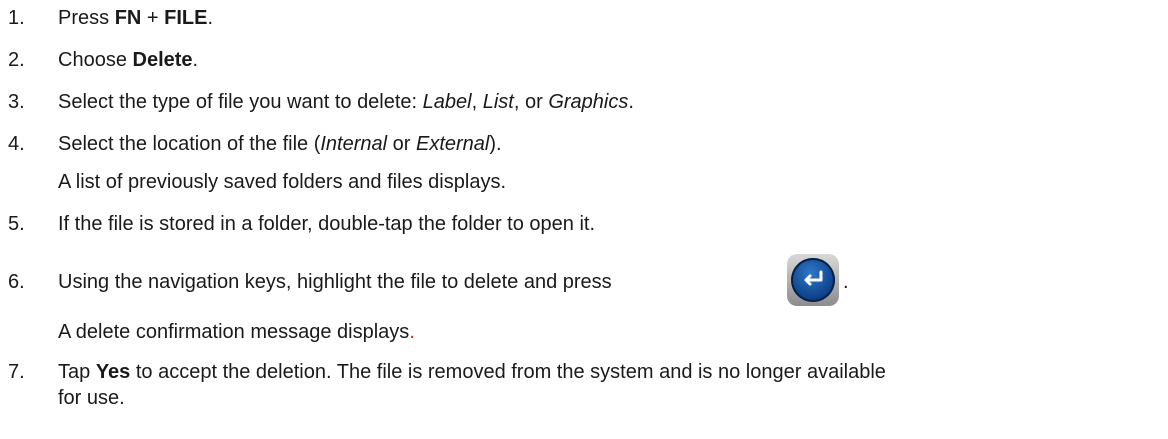  What do you see at coordinates (77, 372) in the screenshot?
I see `text: Tap` at bounding box center [77, 372].